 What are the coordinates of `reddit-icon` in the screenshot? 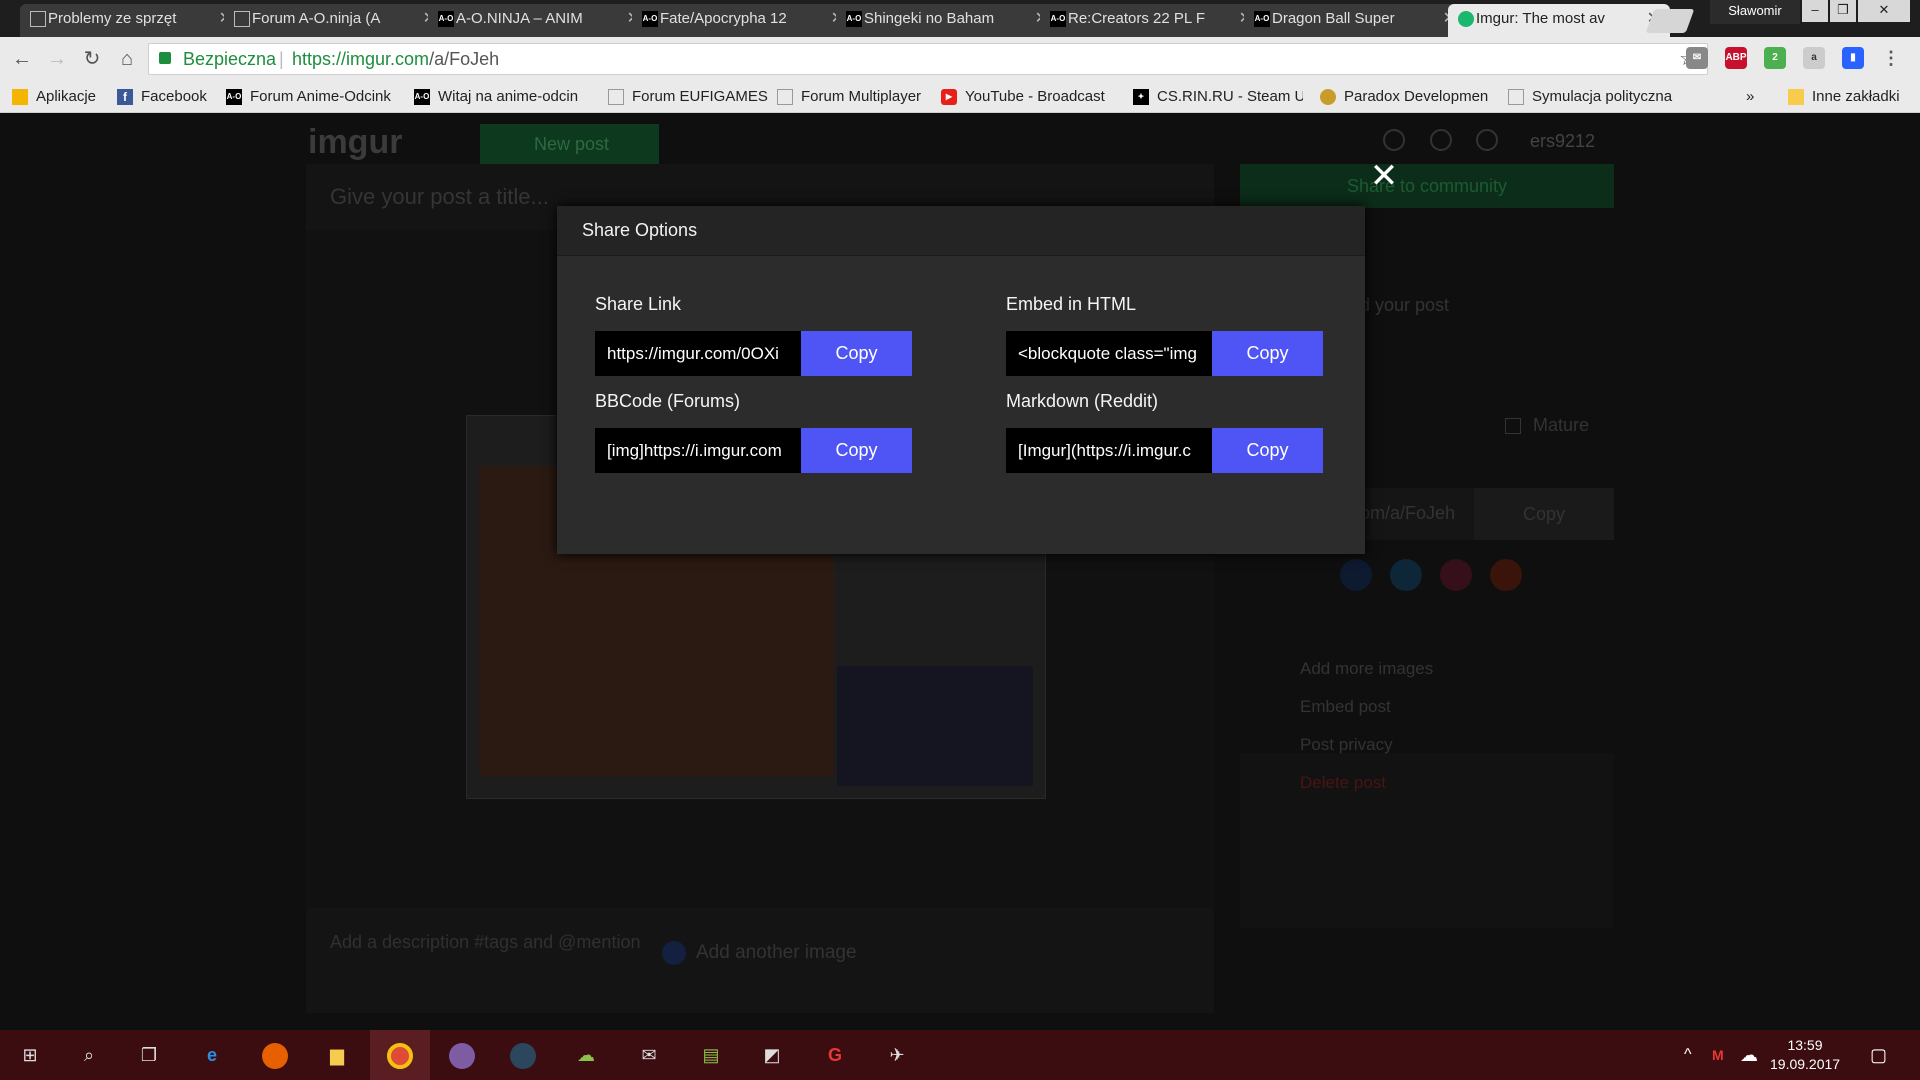 It's located at (1506, 575).